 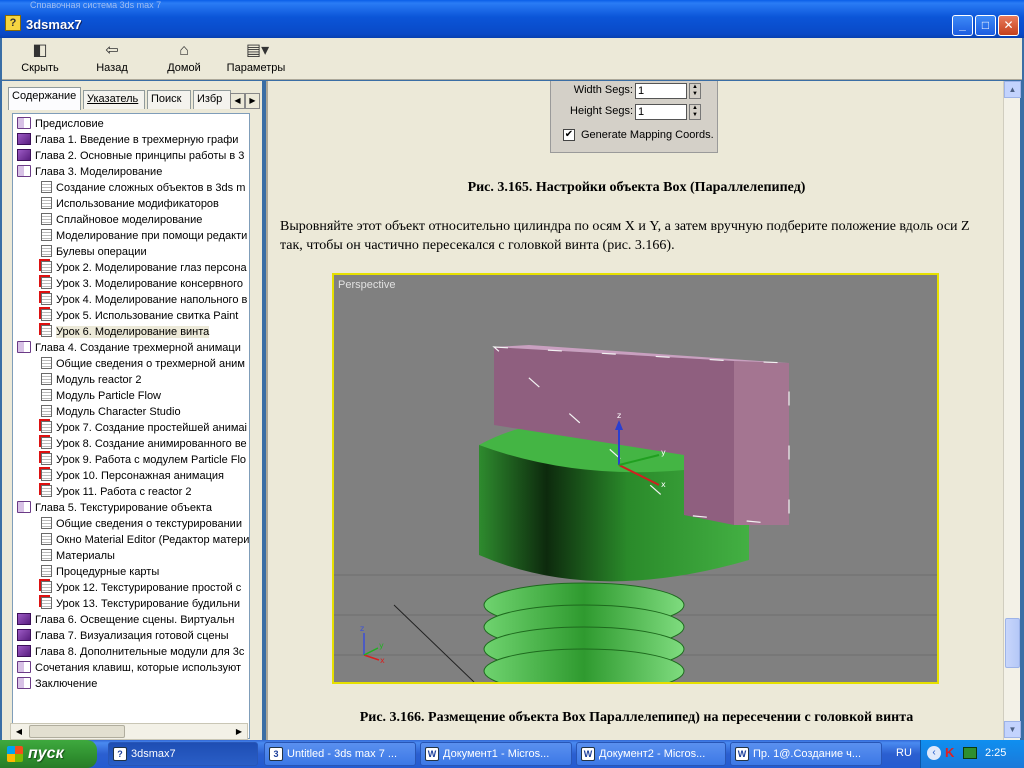 What do you see at coordinates (661, 91) in the screenshot?
I see `width-segs-field: 1` at bounding box center [661, 91].